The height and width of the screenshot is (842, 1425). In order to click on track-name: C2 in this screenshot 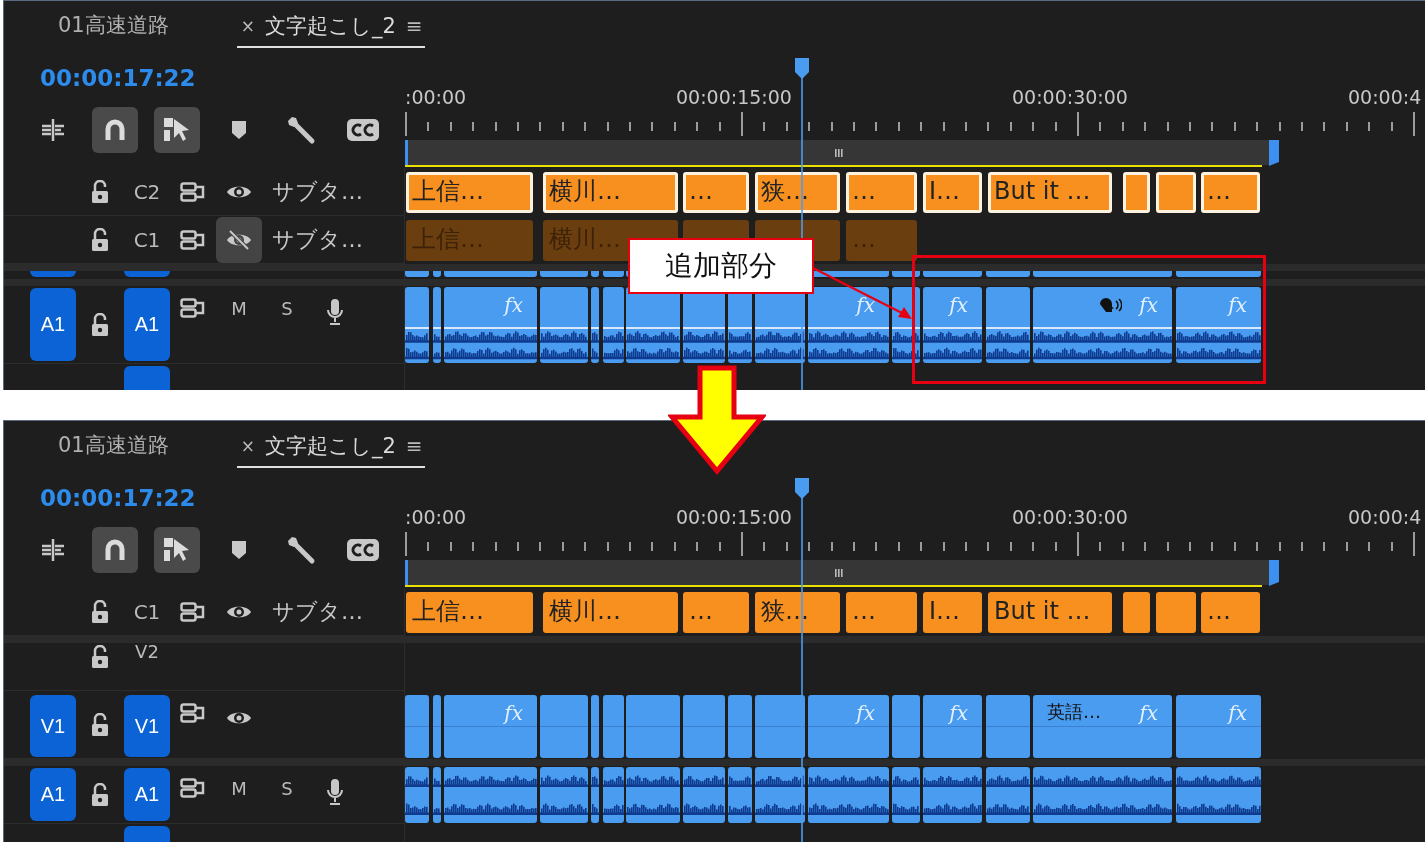, I will do `click(147, 191)`.